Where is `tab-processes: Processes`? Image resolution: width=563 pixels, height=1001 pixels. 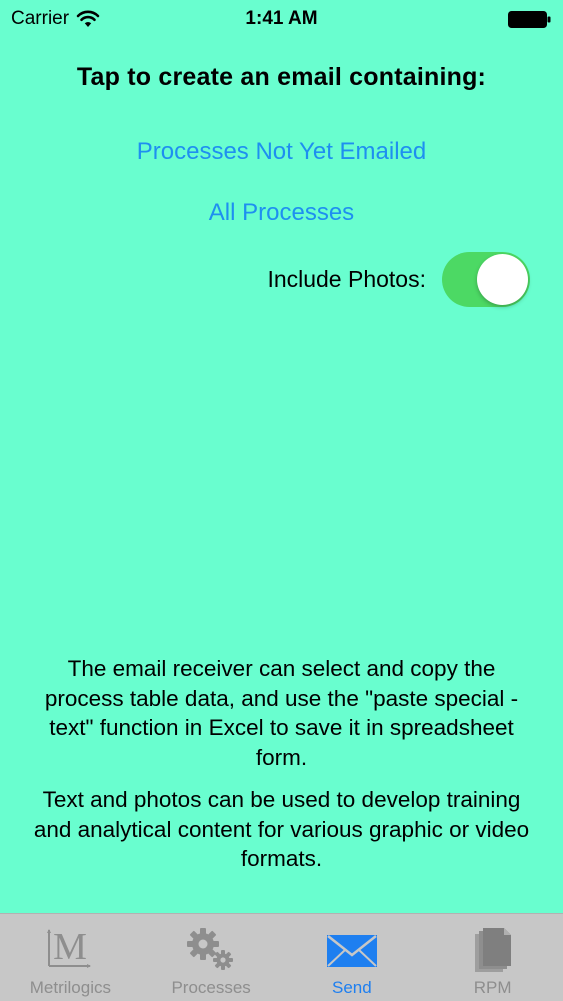
tab-processes: Processes is located at coordinates (211, 957).